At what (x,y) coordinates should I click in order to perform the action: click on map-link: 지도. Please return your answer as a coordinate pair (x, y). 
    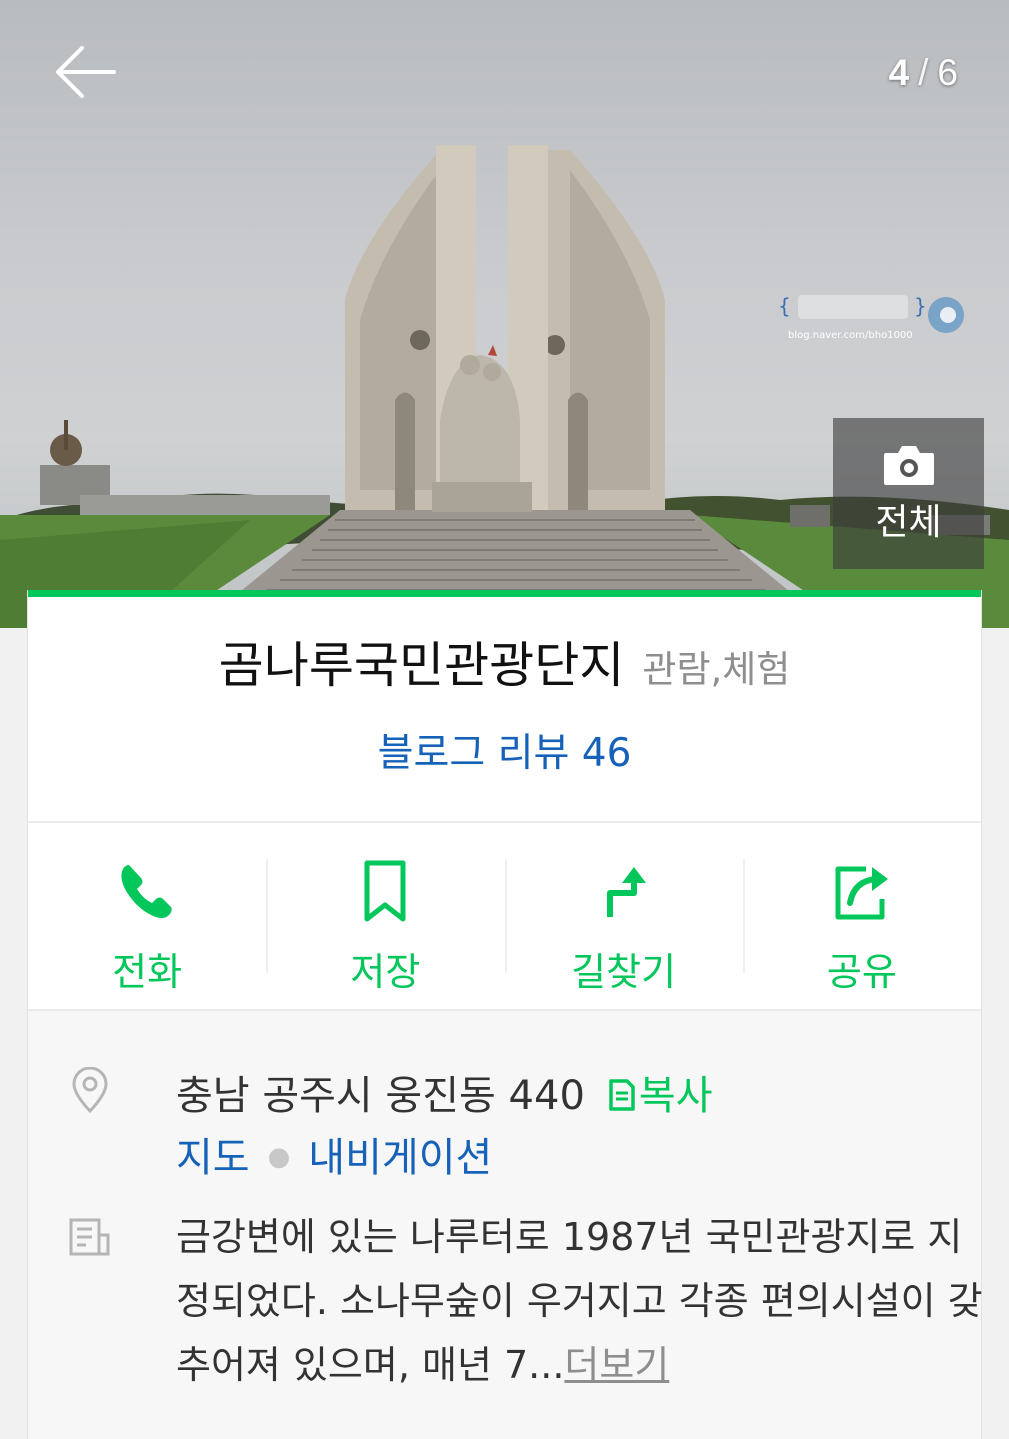
    Looking at the image, I should click on (213, 1158).